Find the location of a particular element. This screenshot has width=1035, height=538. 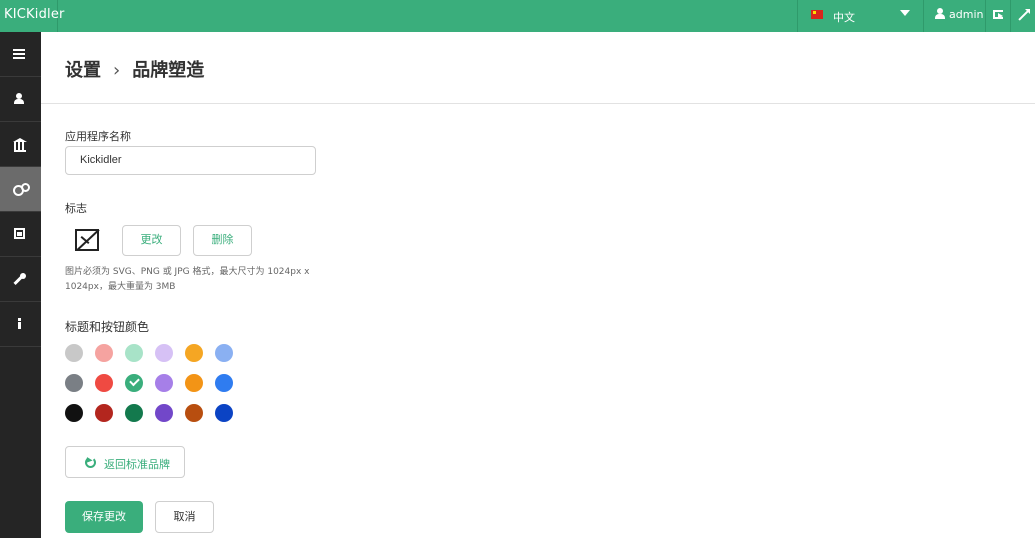

sidebar-item-list is located at coordinates (20, 54).